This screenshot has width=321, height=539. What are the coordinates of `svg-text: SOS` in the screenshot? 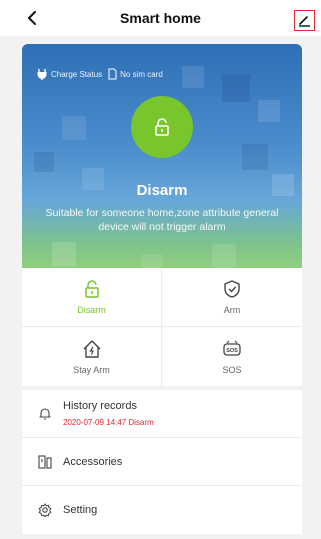 It's located at (232, 351).